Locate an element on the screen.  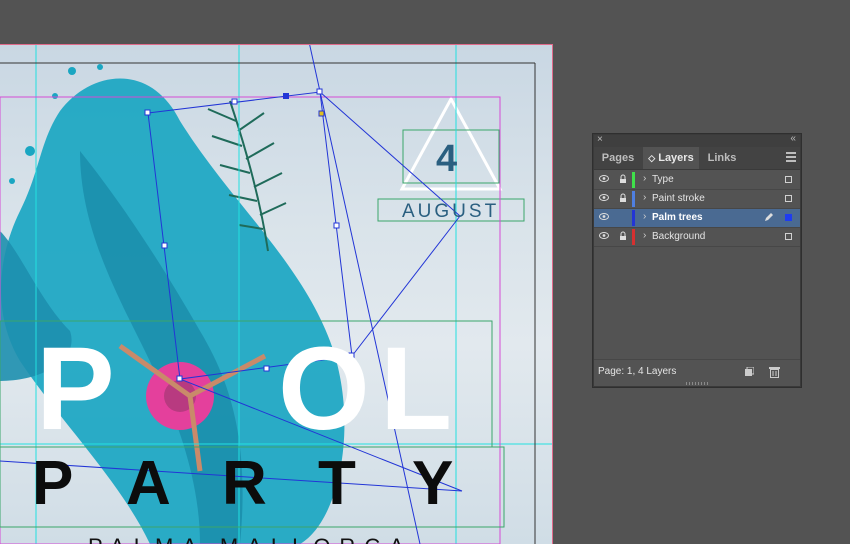
party-letter-r: R is located at coordinates (244, 484).